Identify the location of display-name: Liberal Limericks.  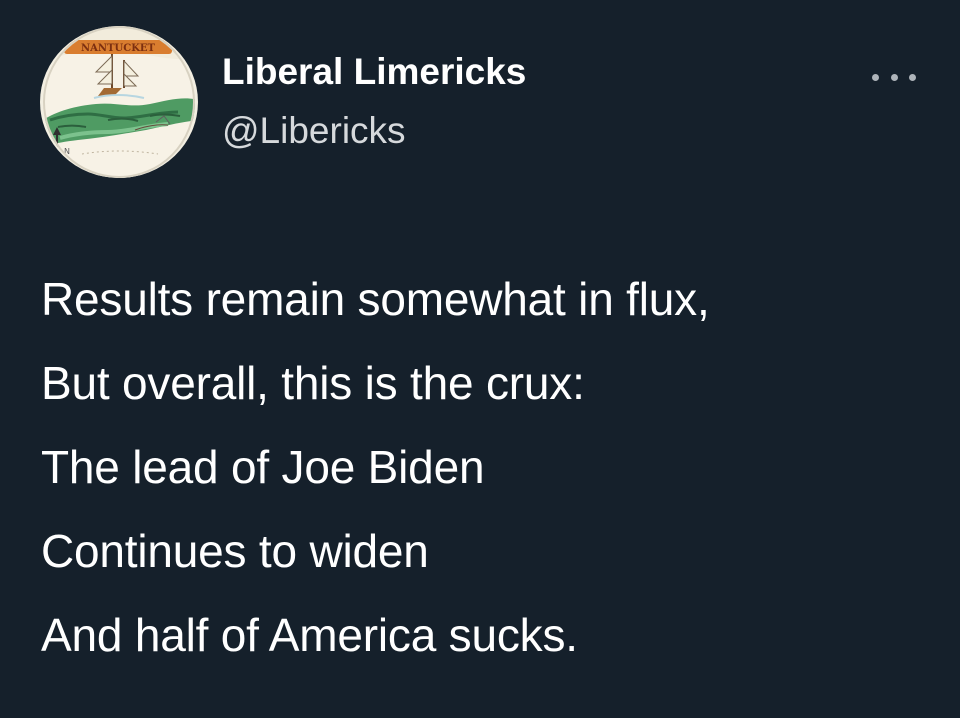
(374, 72).